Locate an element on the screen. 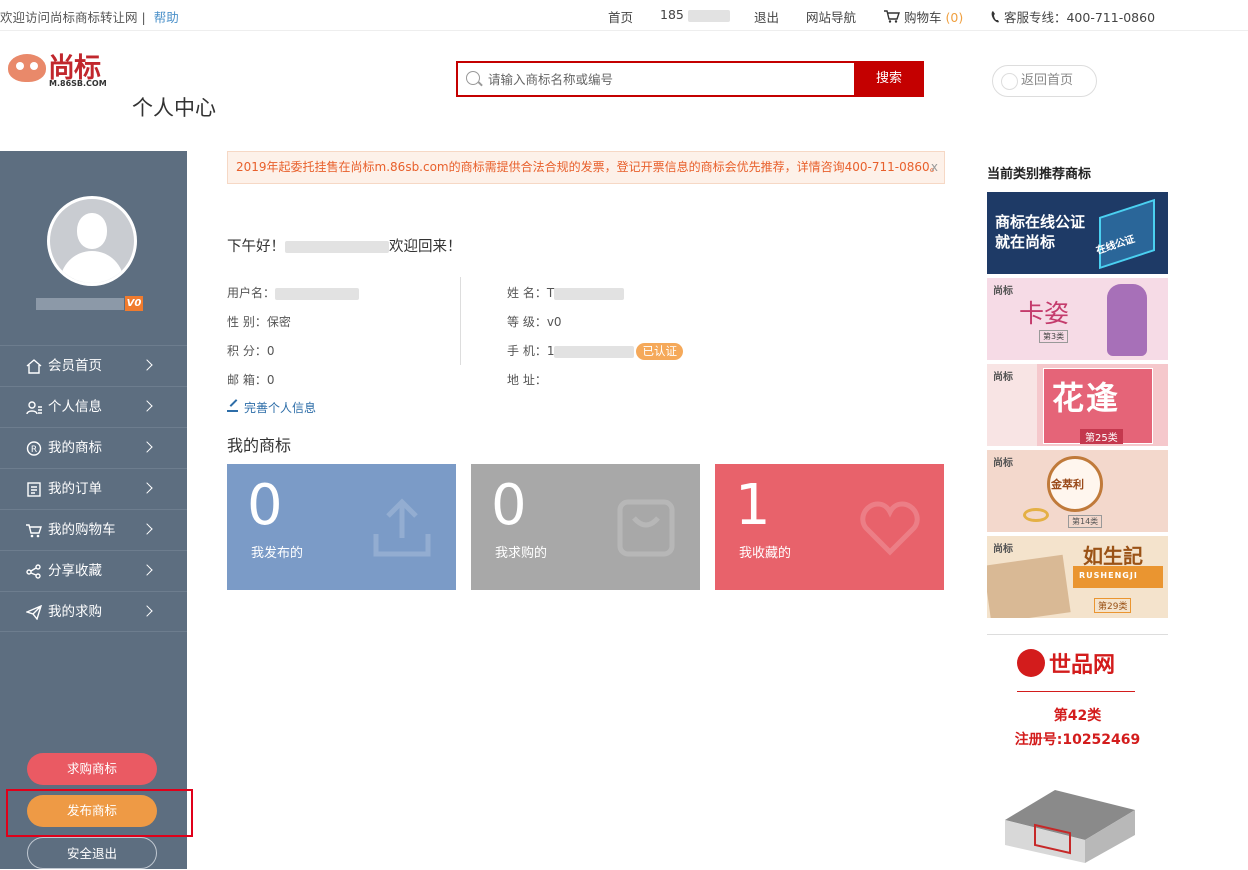 The height and width of the screenshot is (870, 1248). requested-card: 0 我求购的 is located at coordinates (585, 527).